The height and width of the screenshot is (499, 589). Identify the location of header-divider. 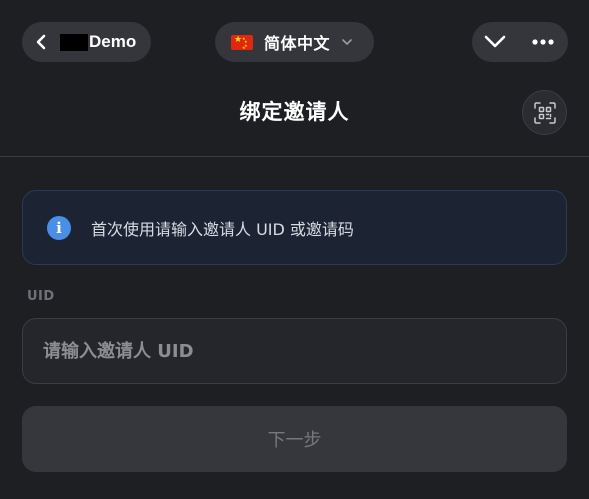
(294, 156).